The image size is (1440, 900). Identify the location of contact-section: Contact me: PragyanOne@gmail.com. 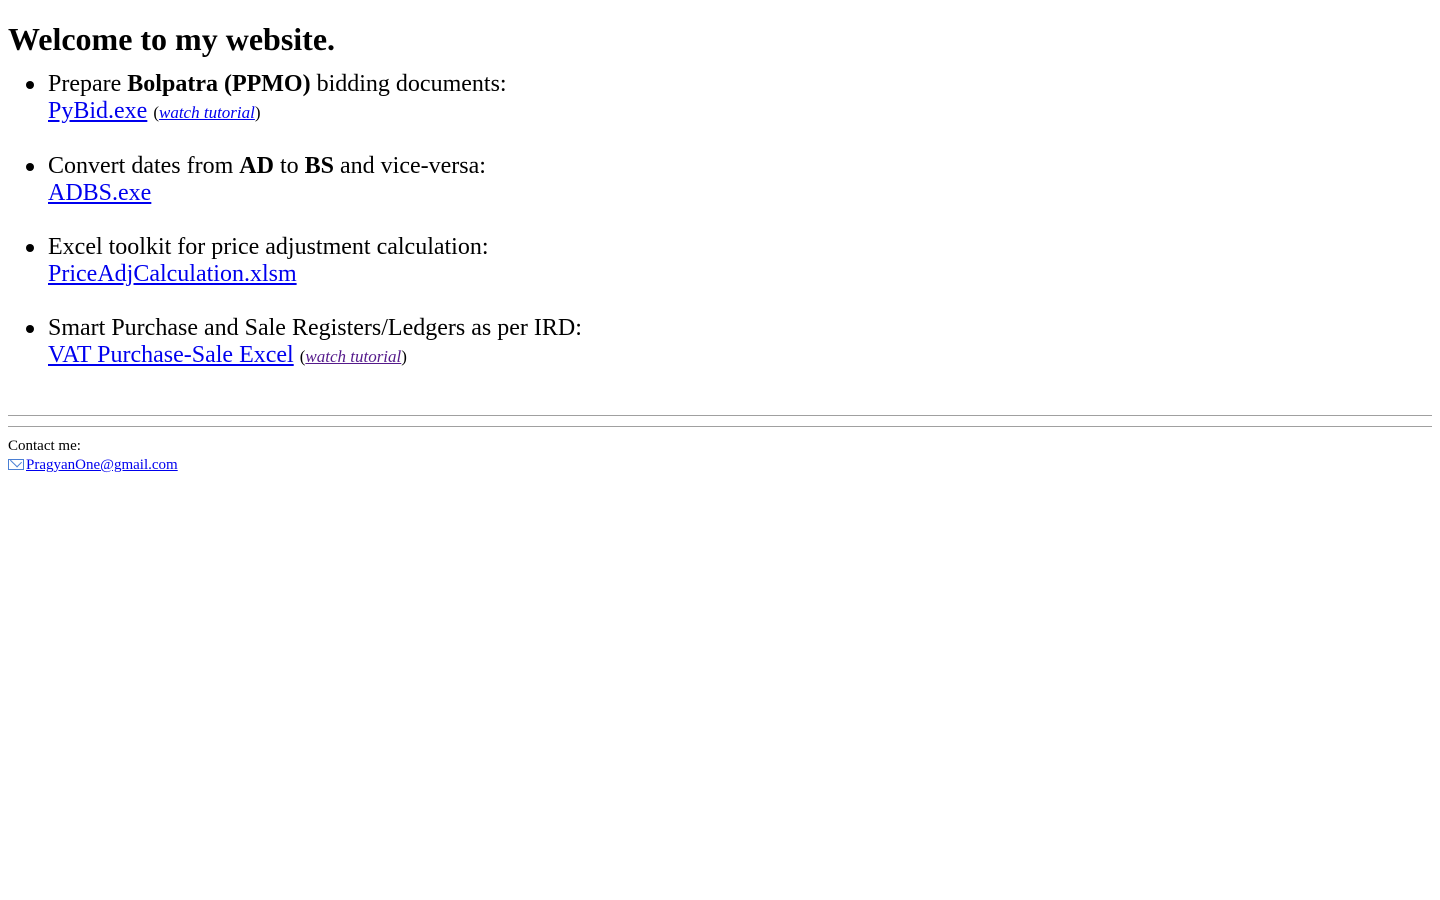
(720, 456).